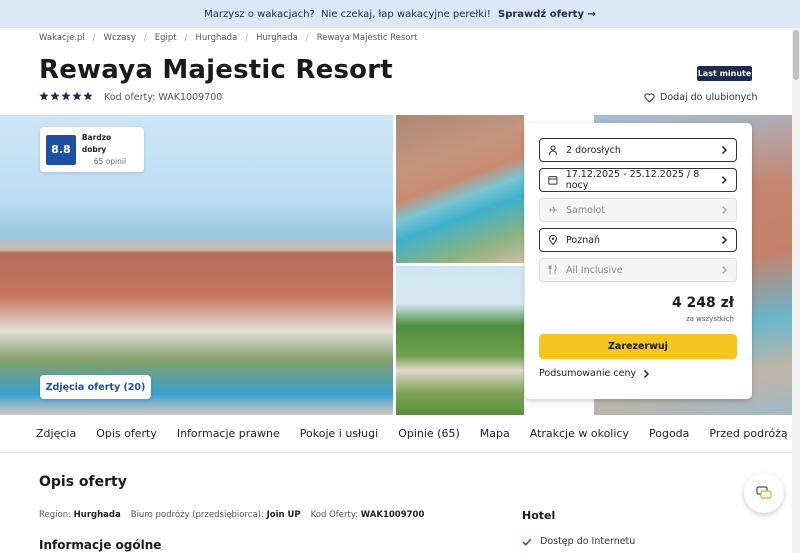 Image resolution: width=800 pixels, height=553 pixels. What do you see at coordinates (55, 515) in the screenshot?
I see `region-label: Region:` at bounding box center [55, 515].